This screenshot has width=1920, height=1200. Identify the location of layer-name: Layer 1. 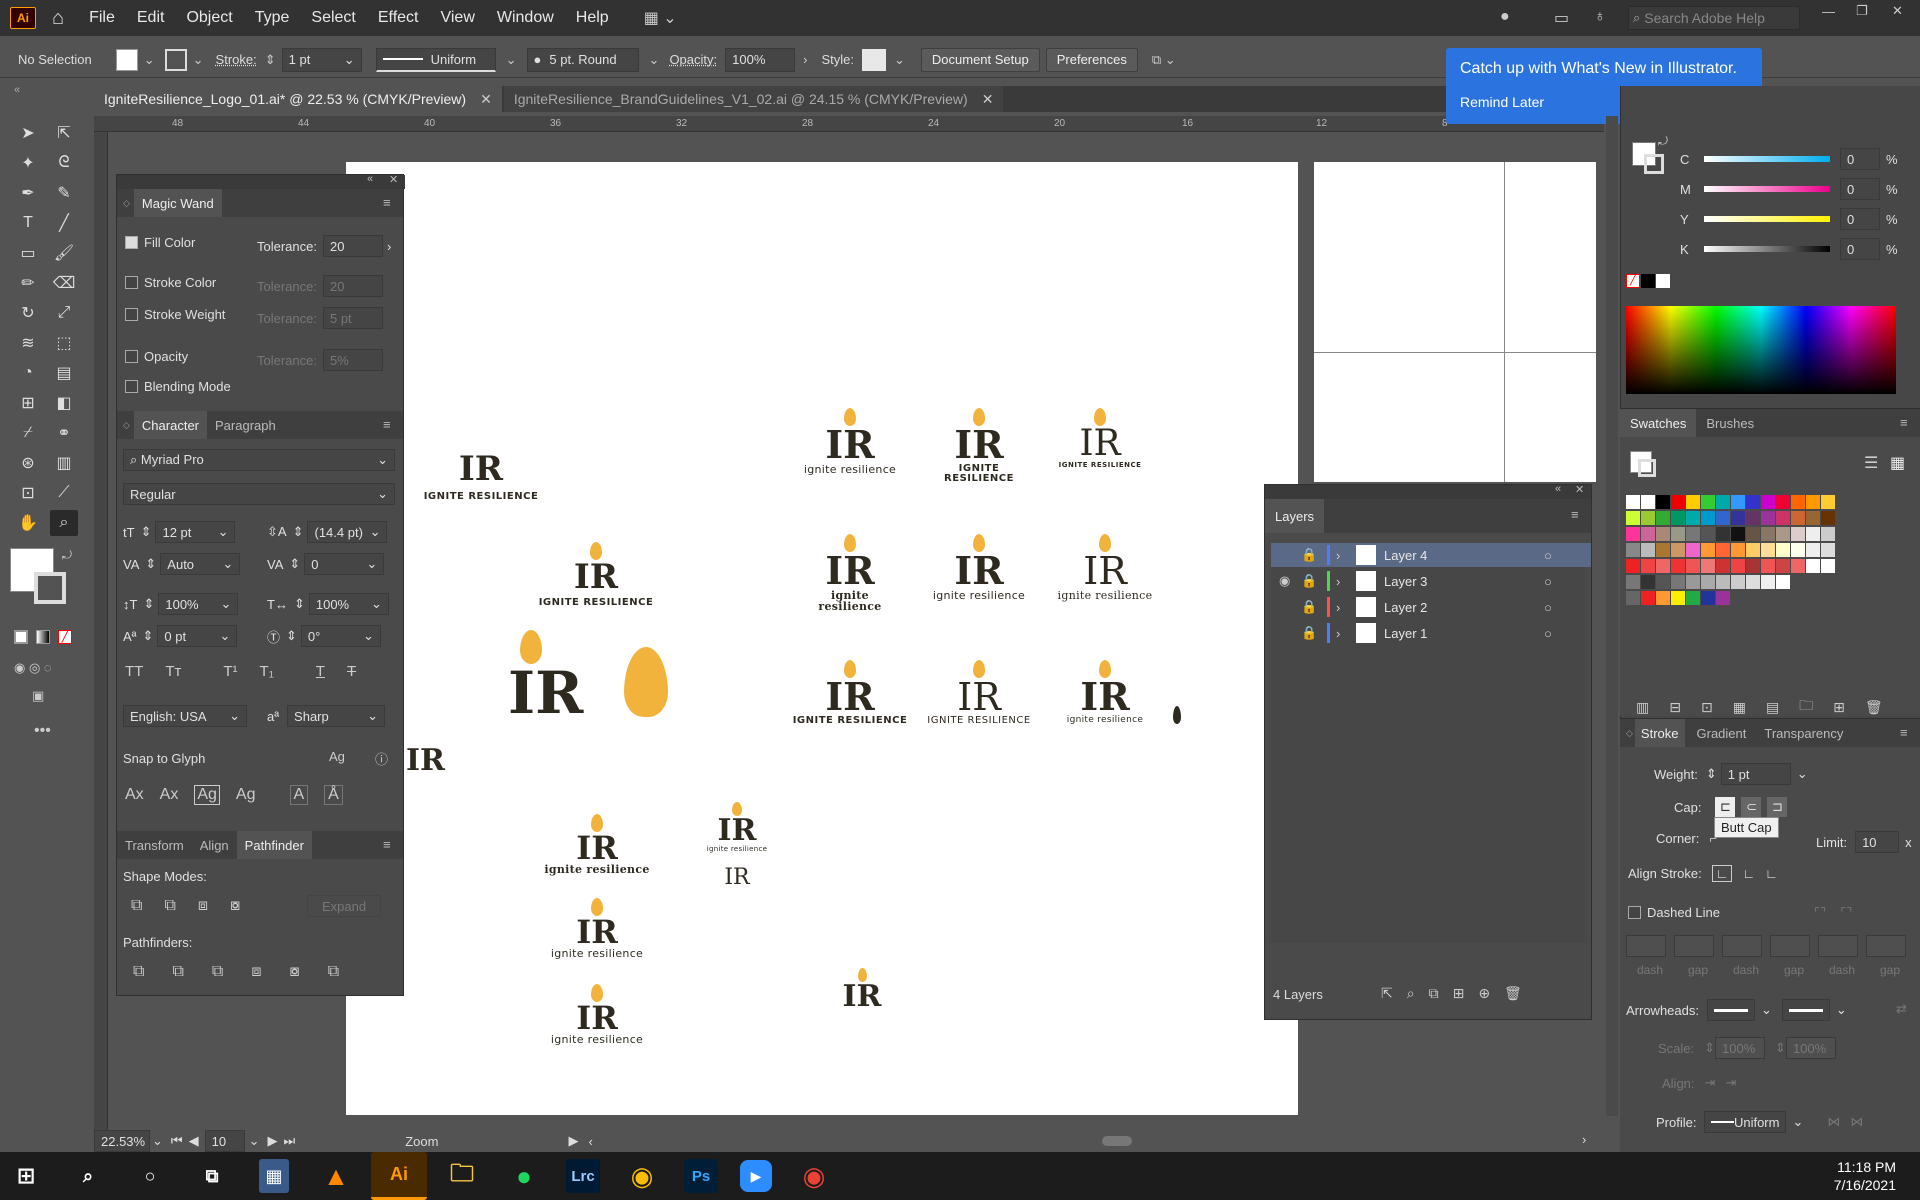
(1464, 633).